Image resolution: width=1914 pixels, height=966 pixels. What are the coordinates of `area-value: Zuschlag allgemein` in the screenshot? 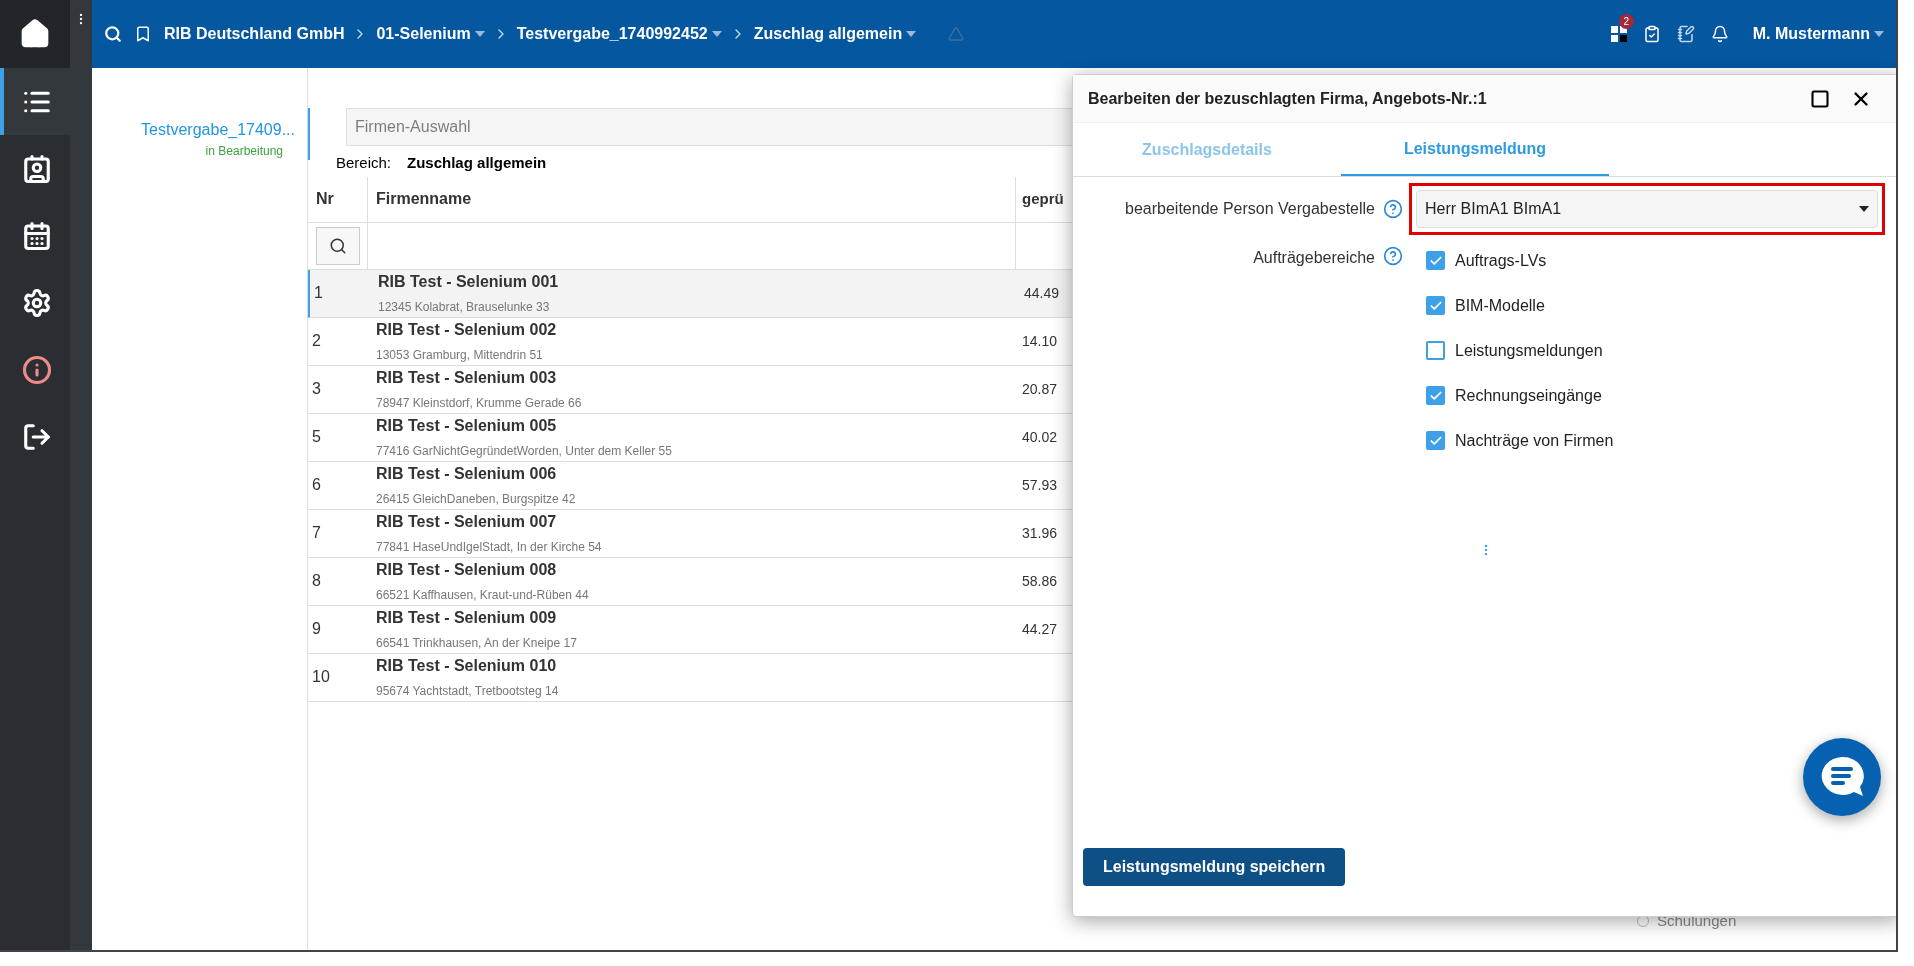 It's located at (477, 163).